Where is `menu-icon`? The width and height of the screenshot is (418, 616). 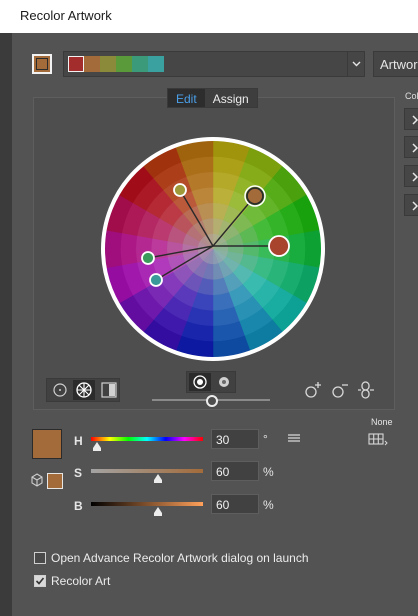 menu-icon is located at coordinates (294, 438).